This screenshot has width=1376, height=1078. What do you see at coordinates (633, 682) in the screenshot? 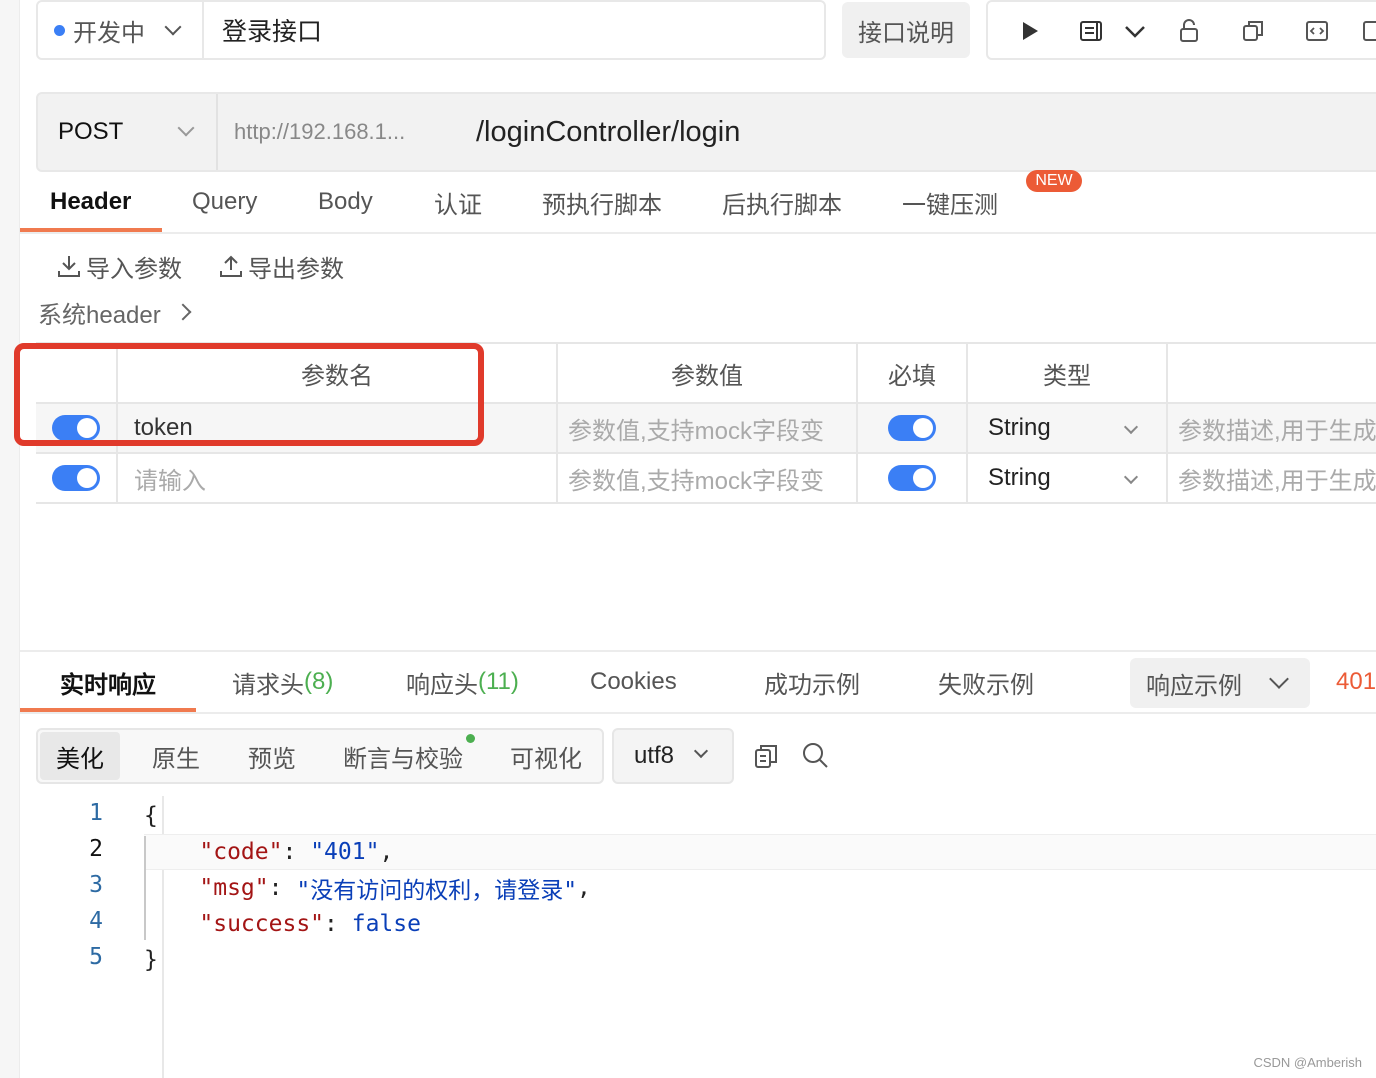
I see `tab-cookies: Cookies` at bounding box center [633, 682].